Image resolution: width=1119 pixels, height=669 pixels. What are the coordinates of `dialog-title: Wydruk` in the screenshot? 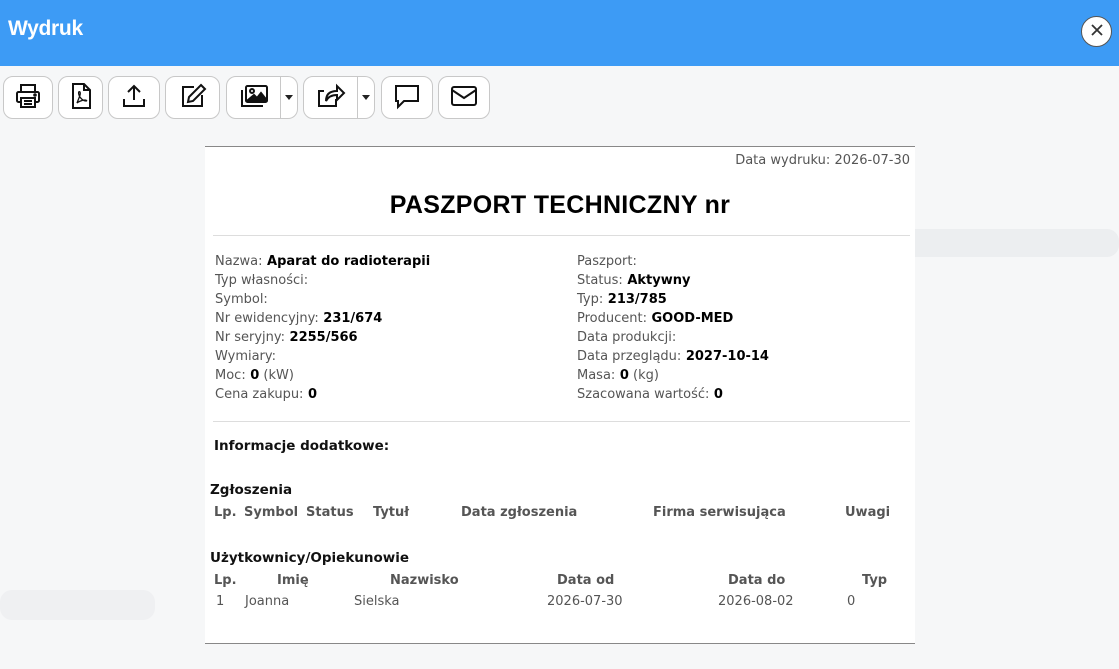 It's located at (45, 28).